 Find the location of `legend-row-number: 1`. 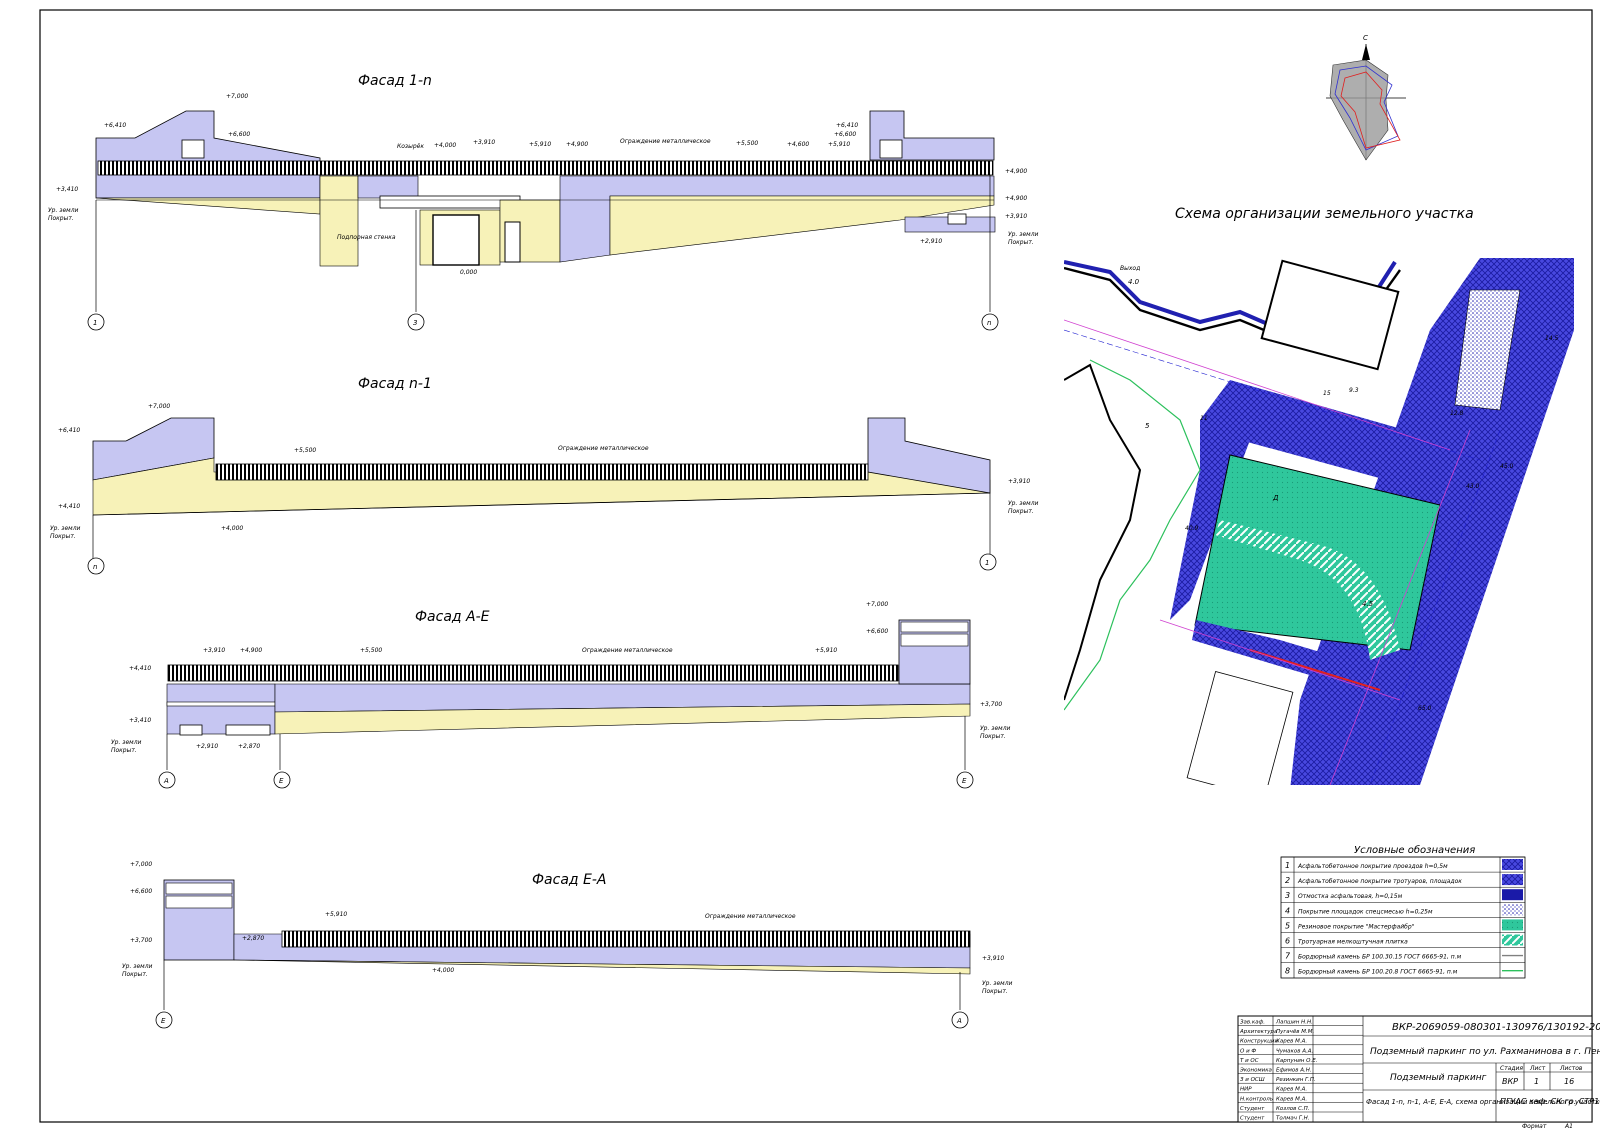

legend-row-number: 1 is located at coordinates (1287, 865).